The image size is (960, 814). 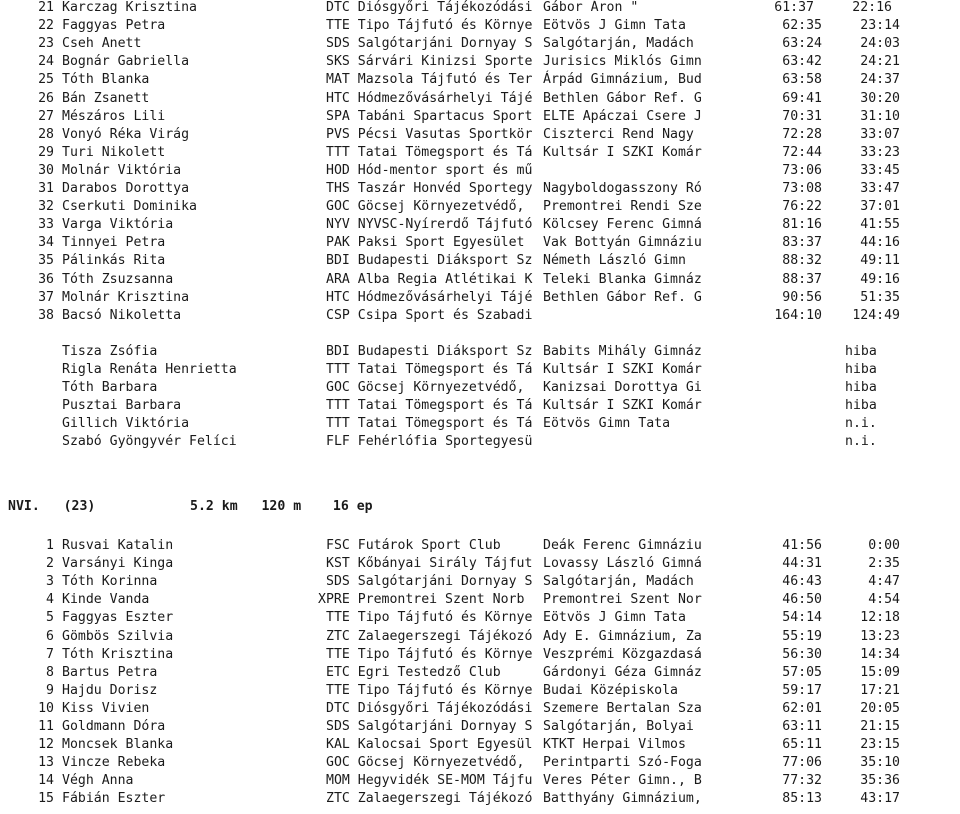 I want to click on result-competitor-name: Turi Nikolett, so click(x=114, y=152).